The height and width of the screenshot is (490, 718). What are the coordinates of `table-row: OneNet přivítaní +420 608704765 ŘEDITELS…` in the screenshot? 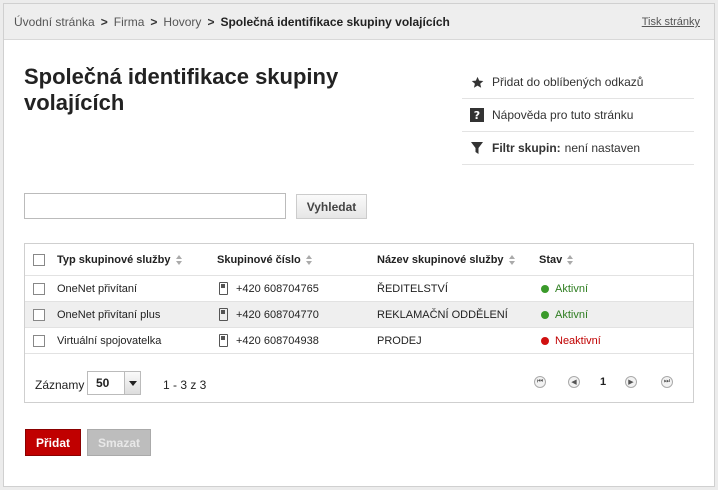 It's located at (359, 289).